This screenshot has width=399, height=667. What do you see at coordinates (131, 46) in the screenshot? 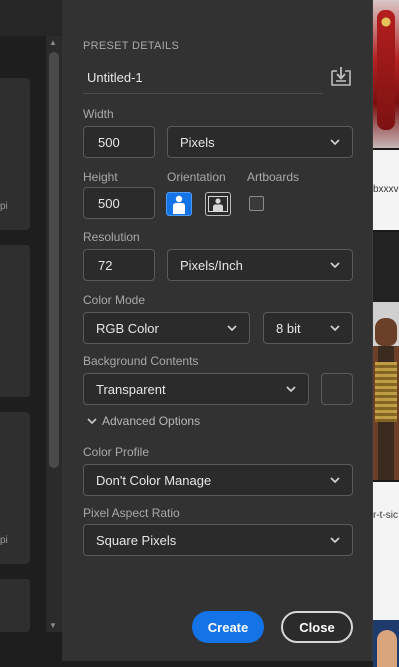
I see `section-title: PRESET DETAILS` at bounding box center [131, 46].